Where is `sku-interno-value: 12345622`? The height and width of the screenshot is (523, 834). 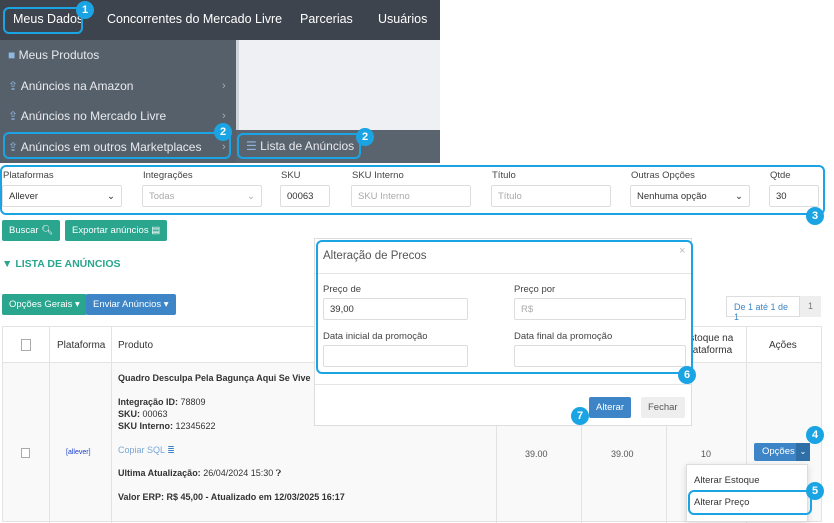
sku-interno-value: 12345622 is located at coordinates (195, 426).